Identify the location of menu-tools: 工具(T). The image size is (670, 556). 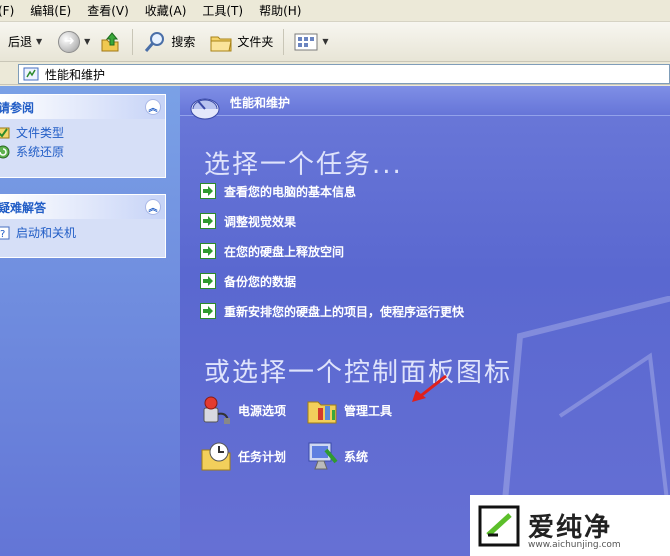
(222, 10).